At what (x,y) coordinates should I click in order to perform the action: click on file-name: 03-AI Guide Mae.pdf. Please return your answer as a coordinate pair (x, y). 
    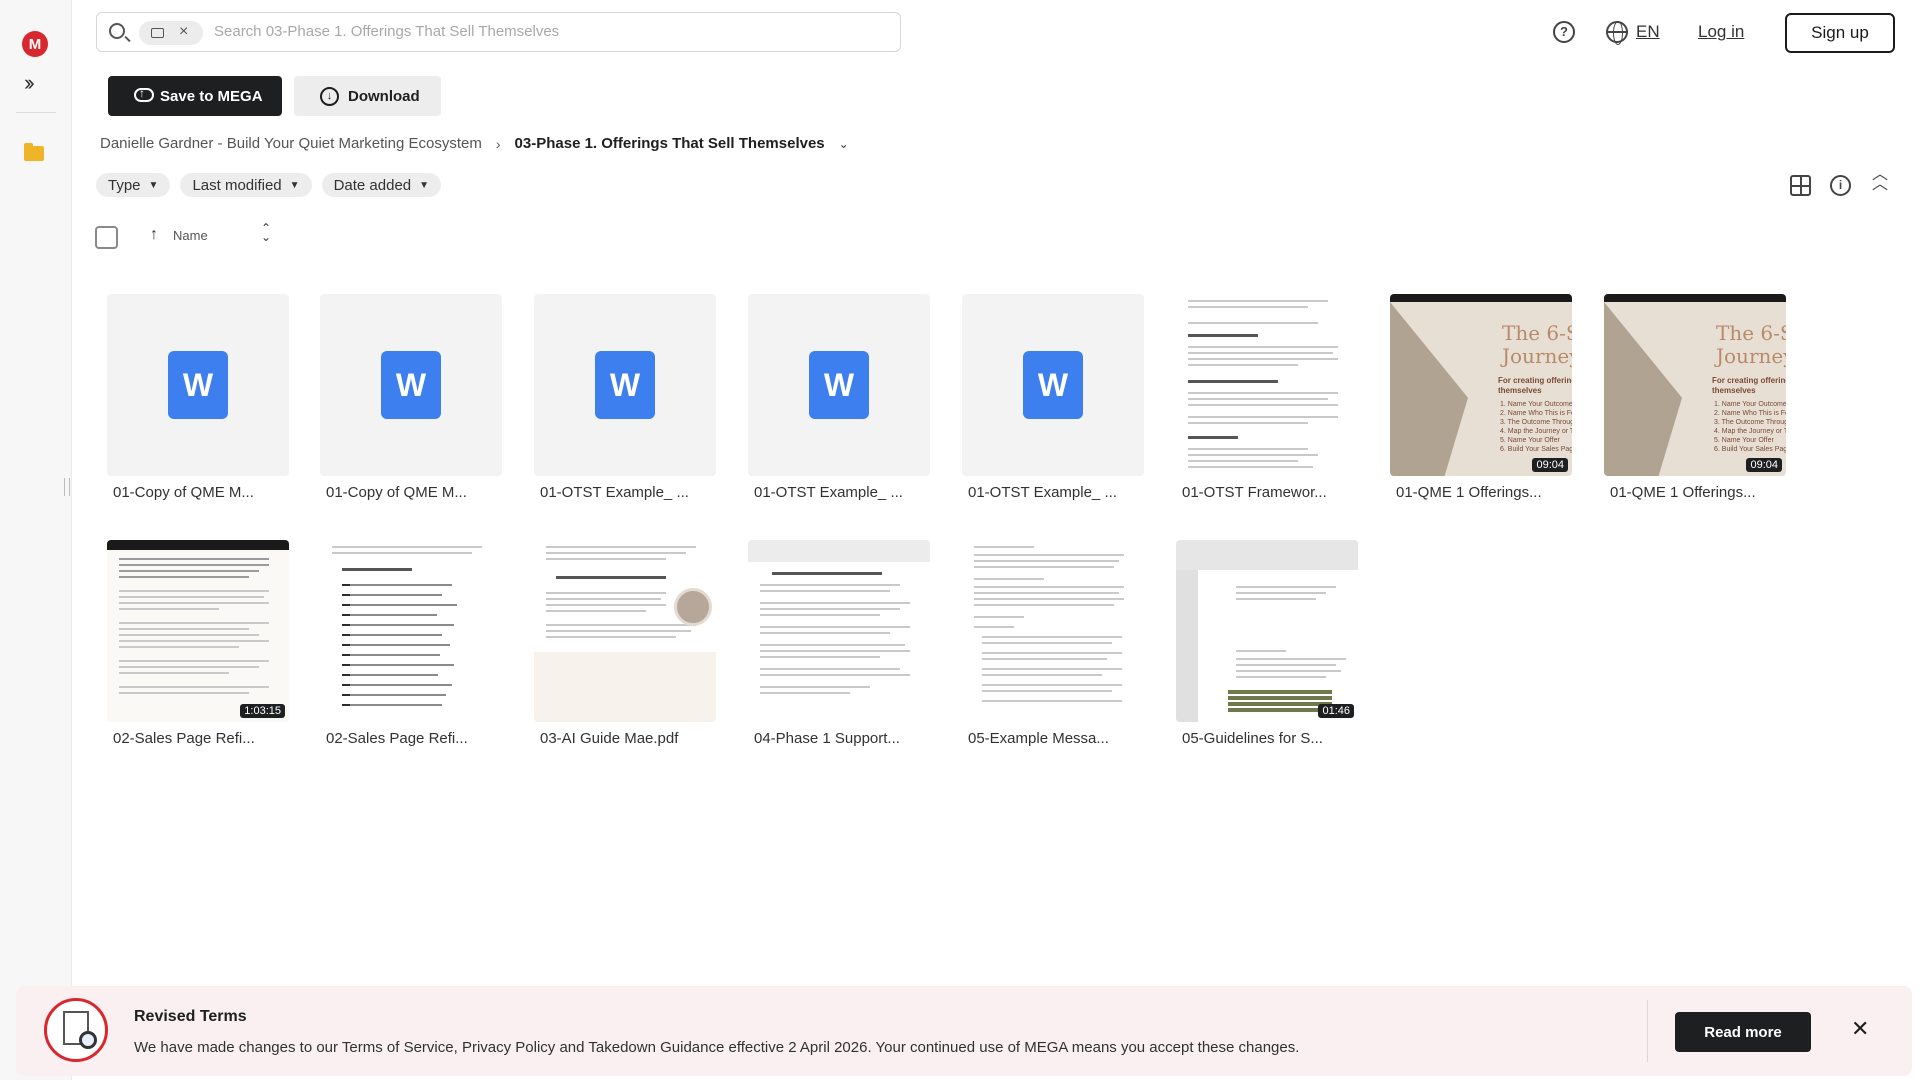
    Looking at the image, I should click on (609, 738).